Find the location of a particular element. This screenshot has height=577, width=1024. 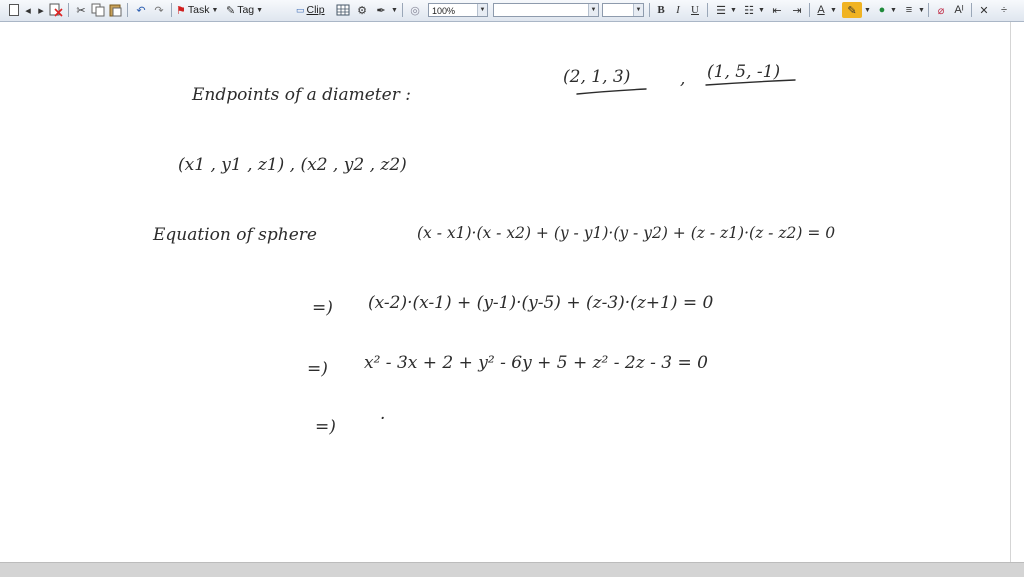

redo-icon: ↷ is located at coordinates (159, 10).